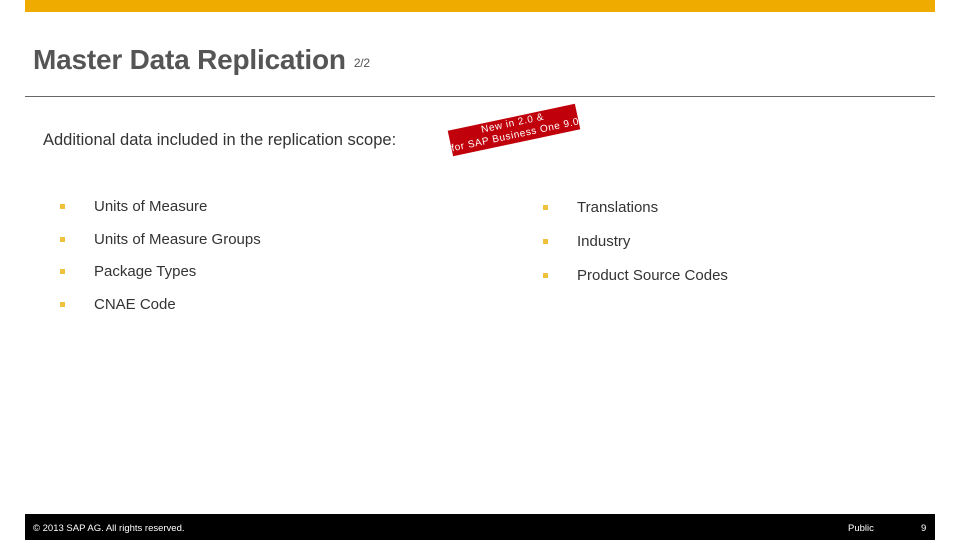 The height and width of the screenshot is (540, 960). Describe the element at coordinates (480, 6) in the screenshot. I see `accent-top-bar` at that location.